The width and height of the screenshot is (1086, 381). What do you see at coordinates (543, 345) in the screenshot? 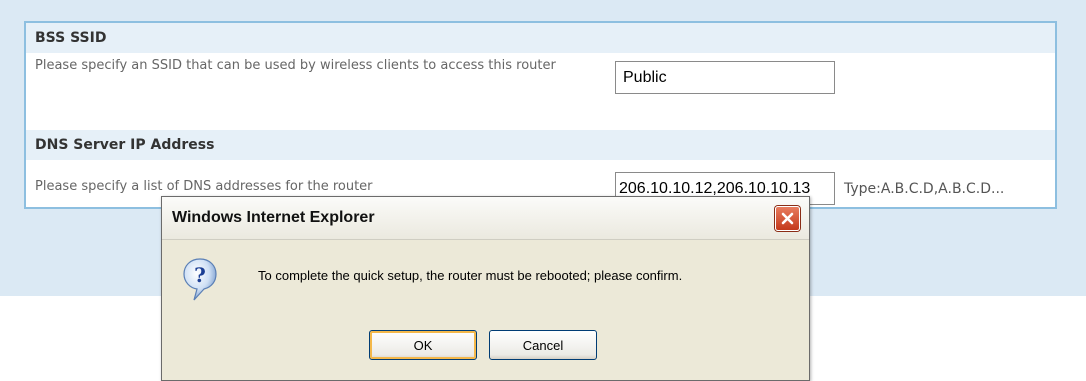
I see `cancel-button: Cancel` at bounding box center [543, 345].